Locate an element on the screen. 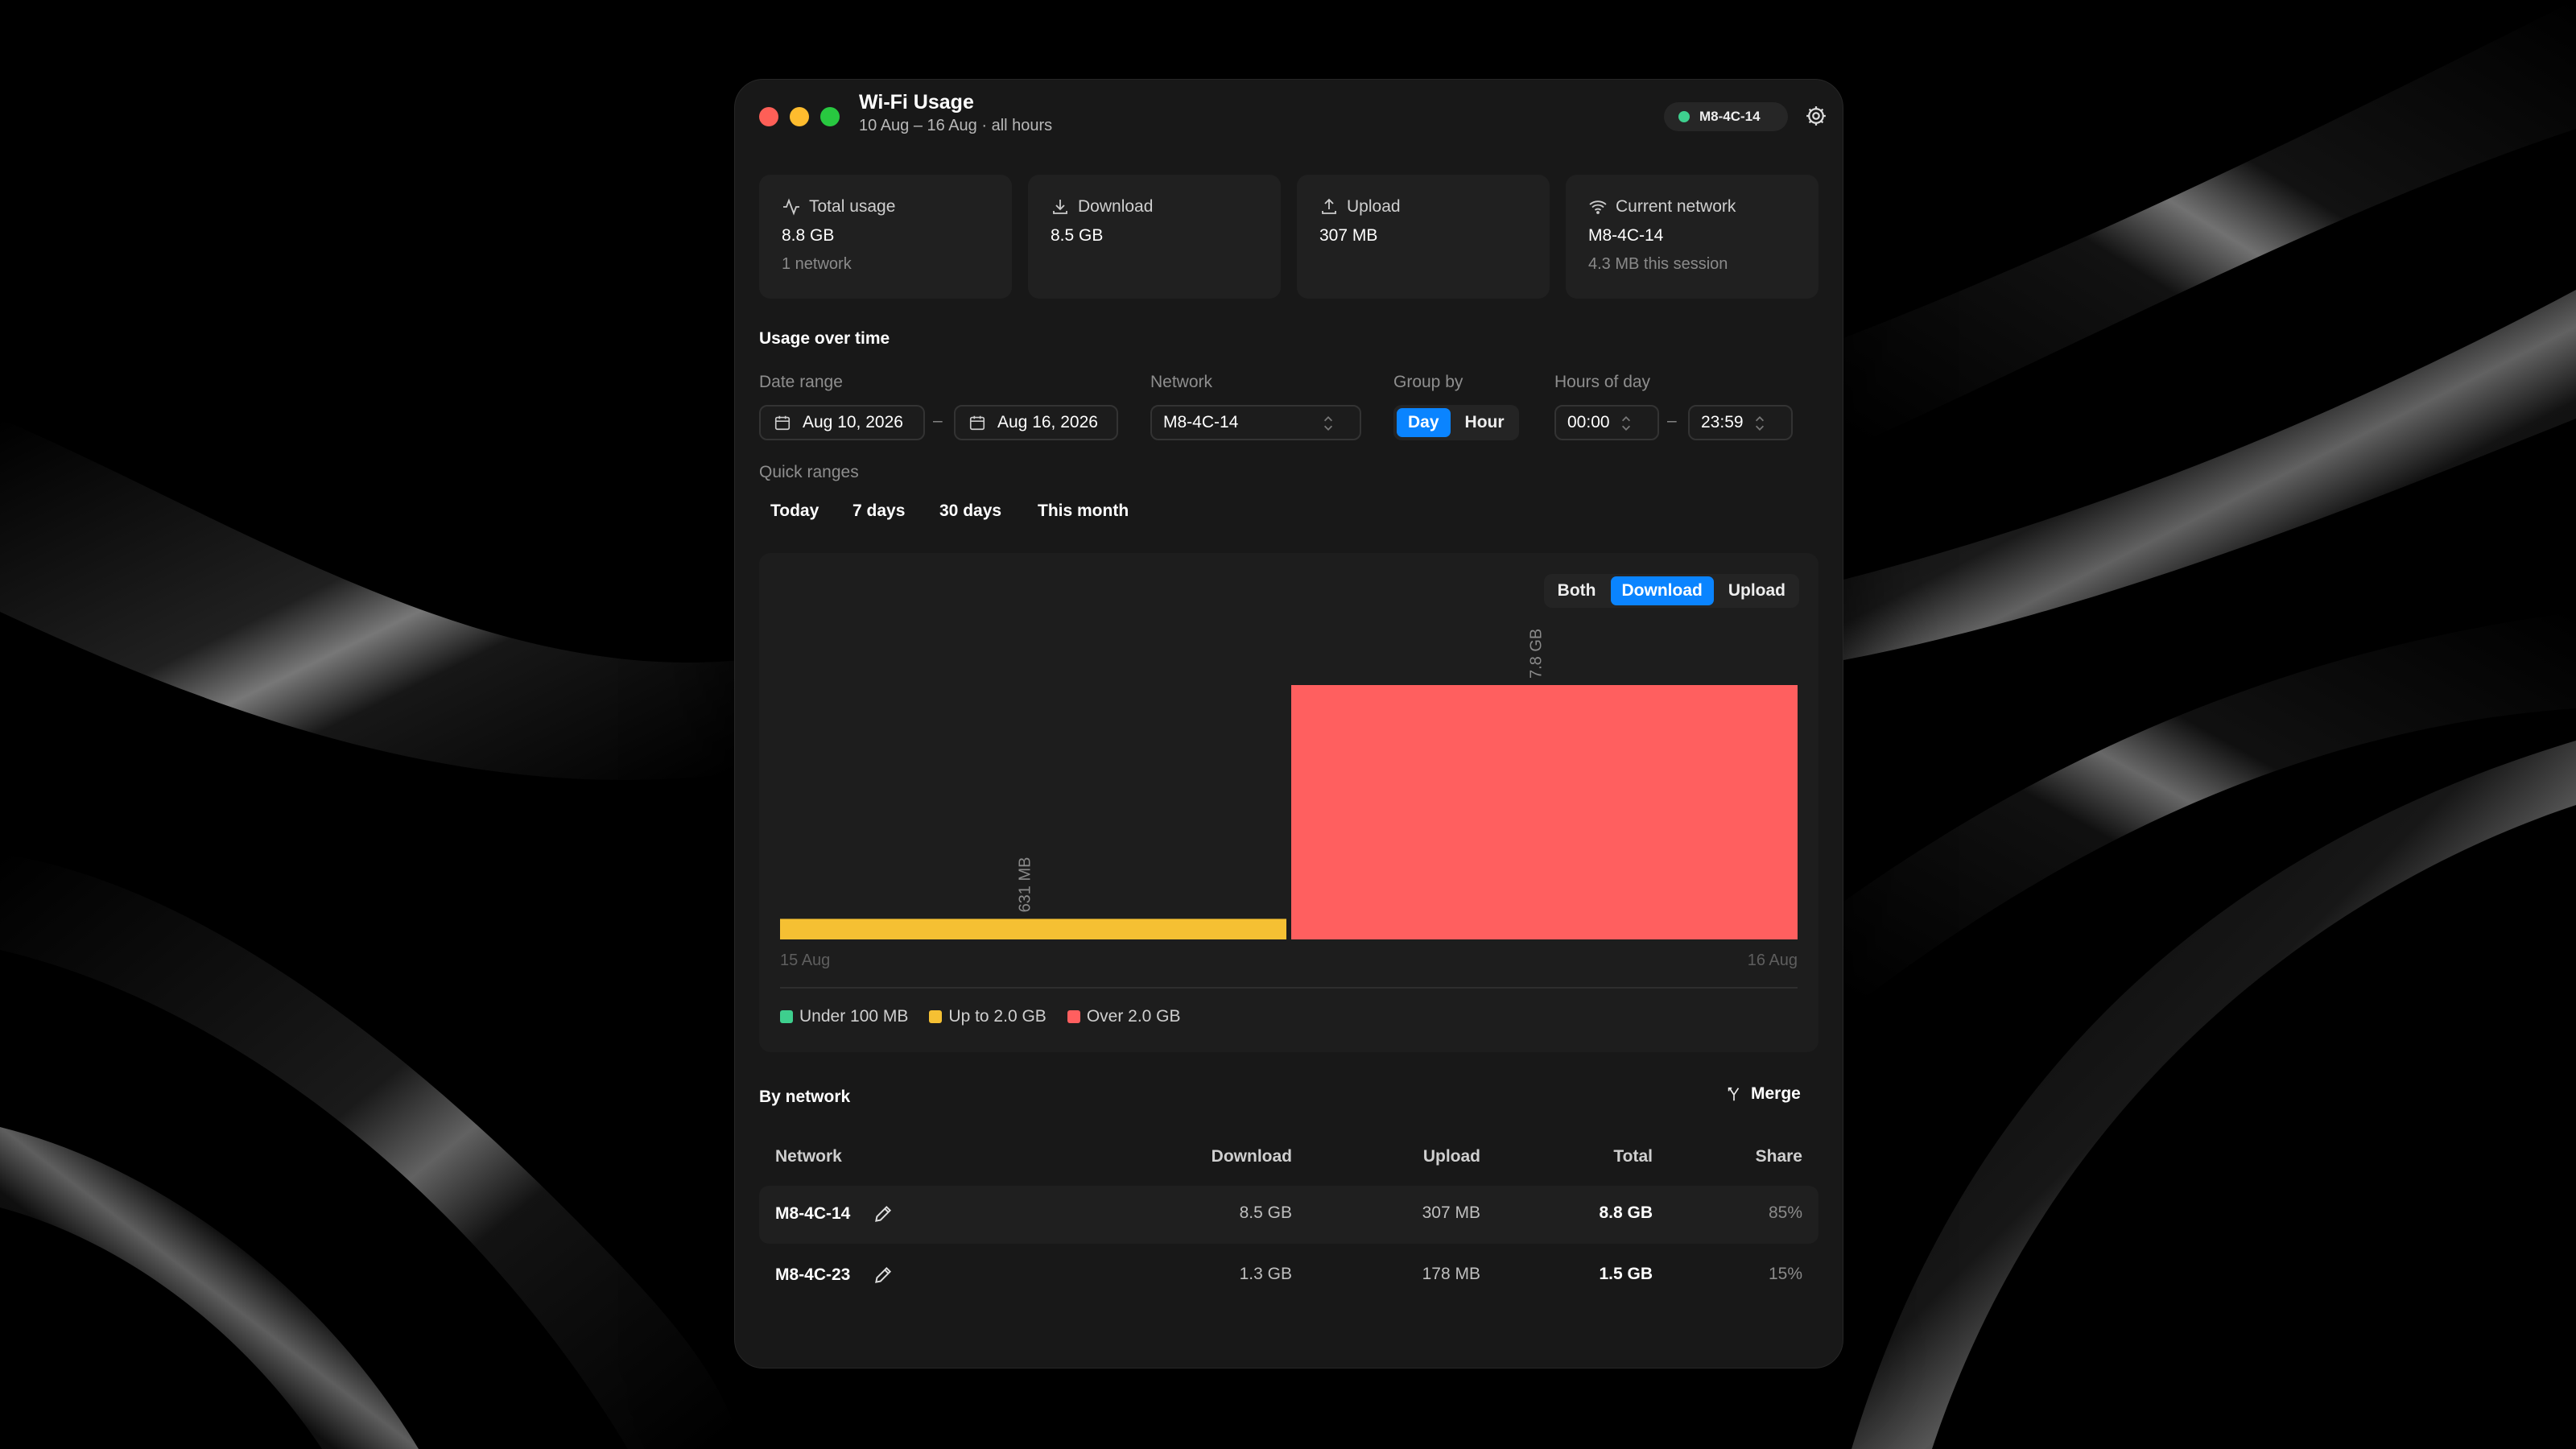  by-network-title: By network is located at coordinates (805, 1097).